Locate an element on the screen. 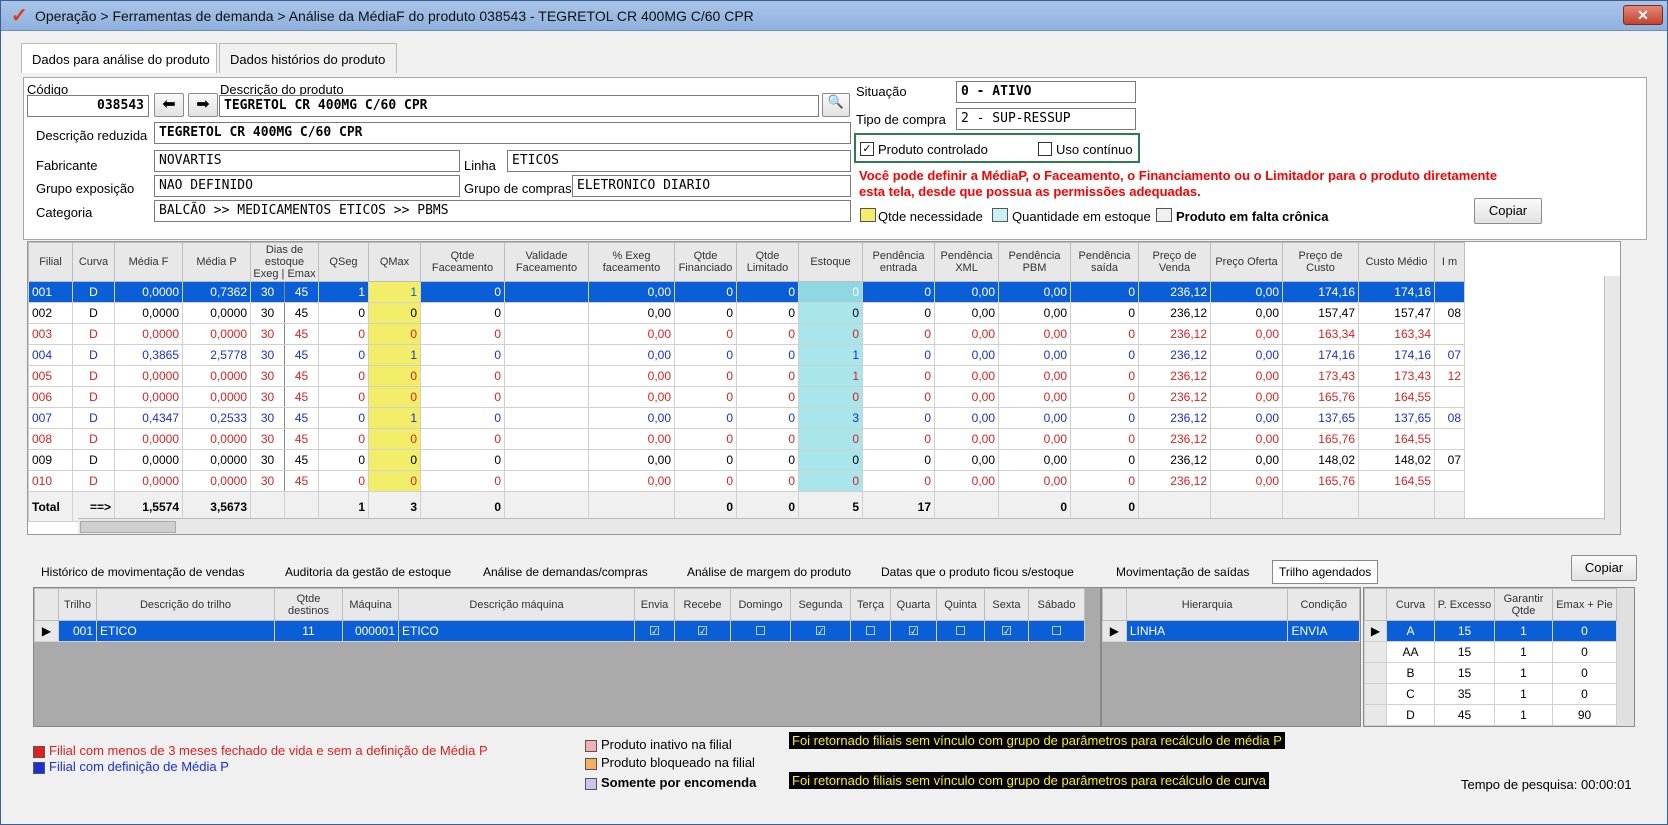  col-media-f: Média F is located at coordinates (148, 262).